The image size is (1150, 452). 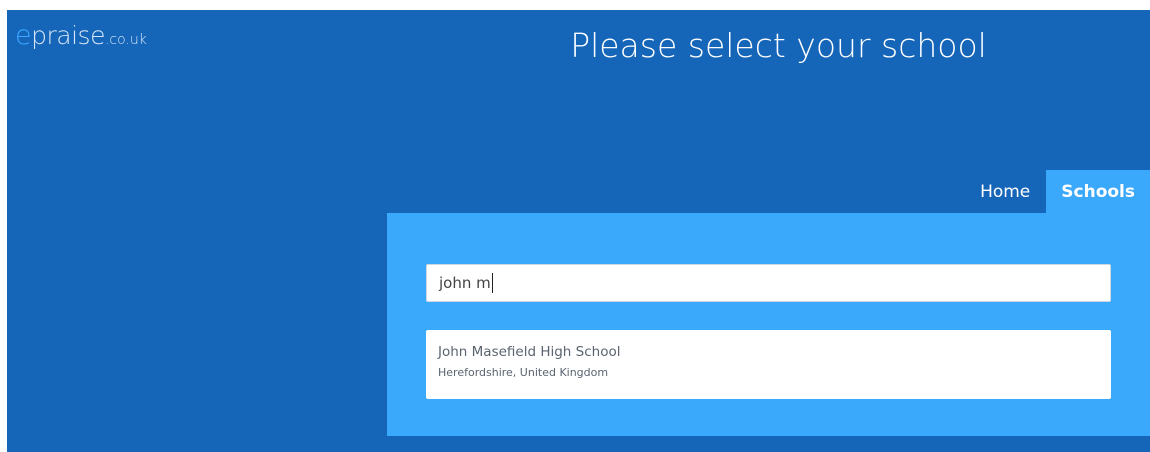 I want to click on school-name: John Masefield High School, so click(x=529, y=352).